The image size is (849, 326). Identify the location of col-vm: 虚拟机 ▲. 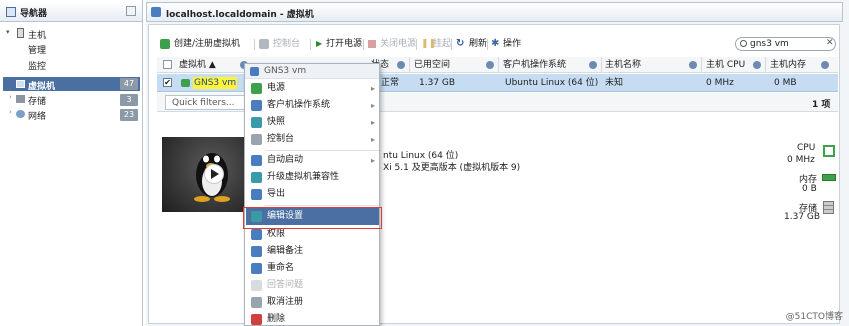
(197, 65).